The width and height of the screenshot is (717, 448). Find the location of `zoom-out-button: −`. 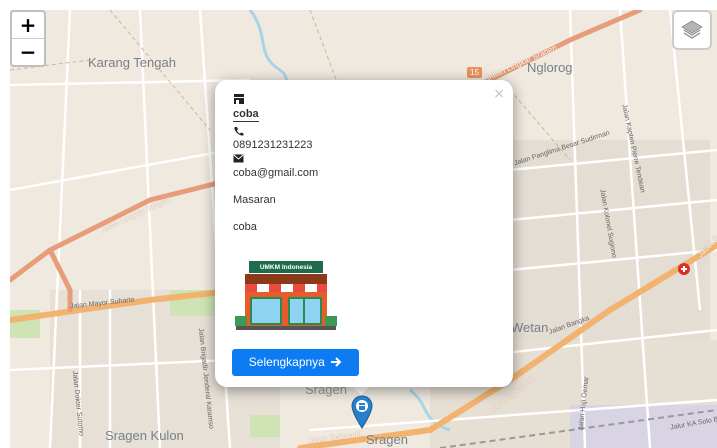

zoom-out-button: − is located at coordinates (28, 51).